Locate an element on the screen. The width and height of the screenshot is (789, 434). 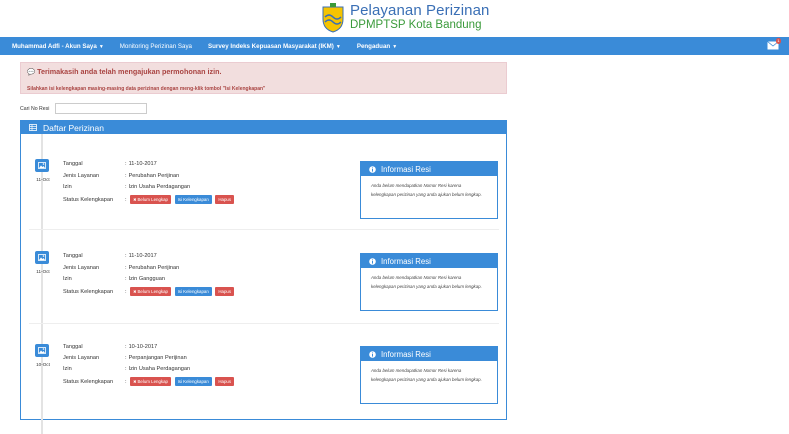
row-tanggal: Tanggal:10-10-2017 is located at coordinates (110, 347).